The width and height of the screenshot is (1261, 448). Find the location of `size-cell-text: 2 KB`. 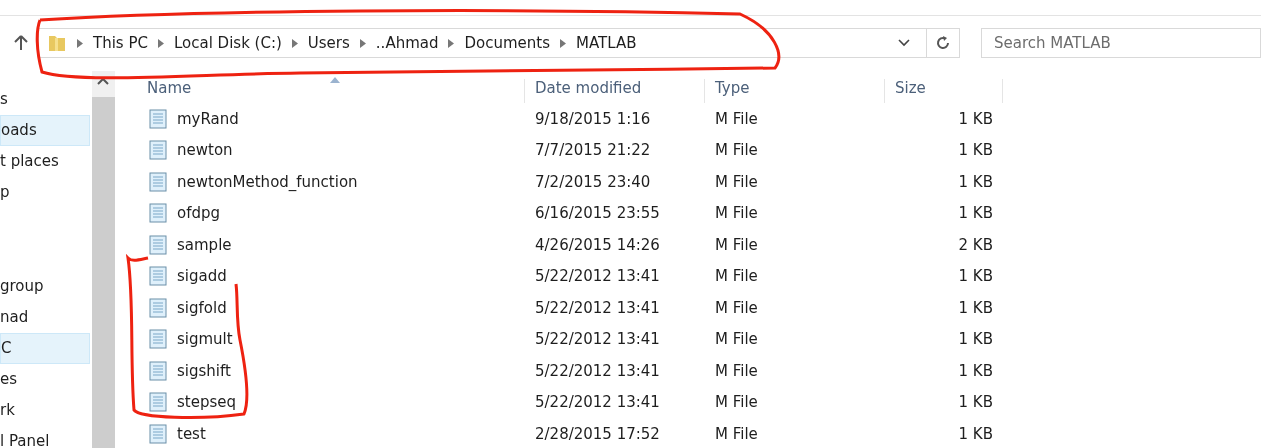

size-cell-text: 2 KB is located at coordinates (975, 244).